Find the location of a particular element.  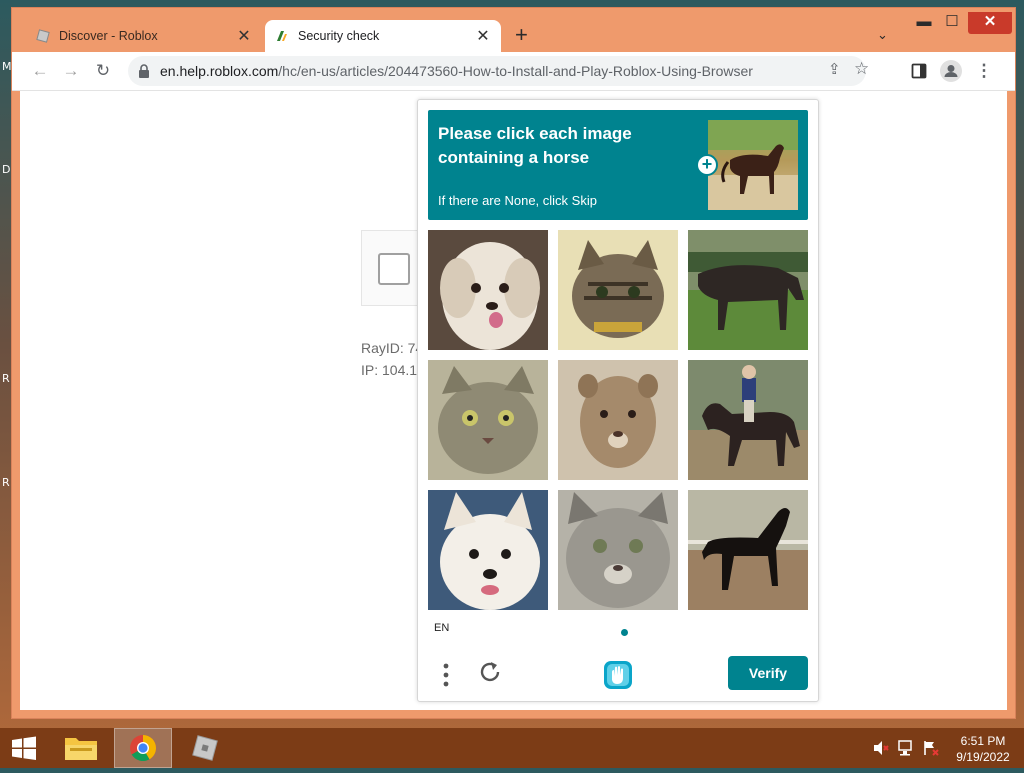

taskbar-file-explorer is located at coordinates (81, 748).